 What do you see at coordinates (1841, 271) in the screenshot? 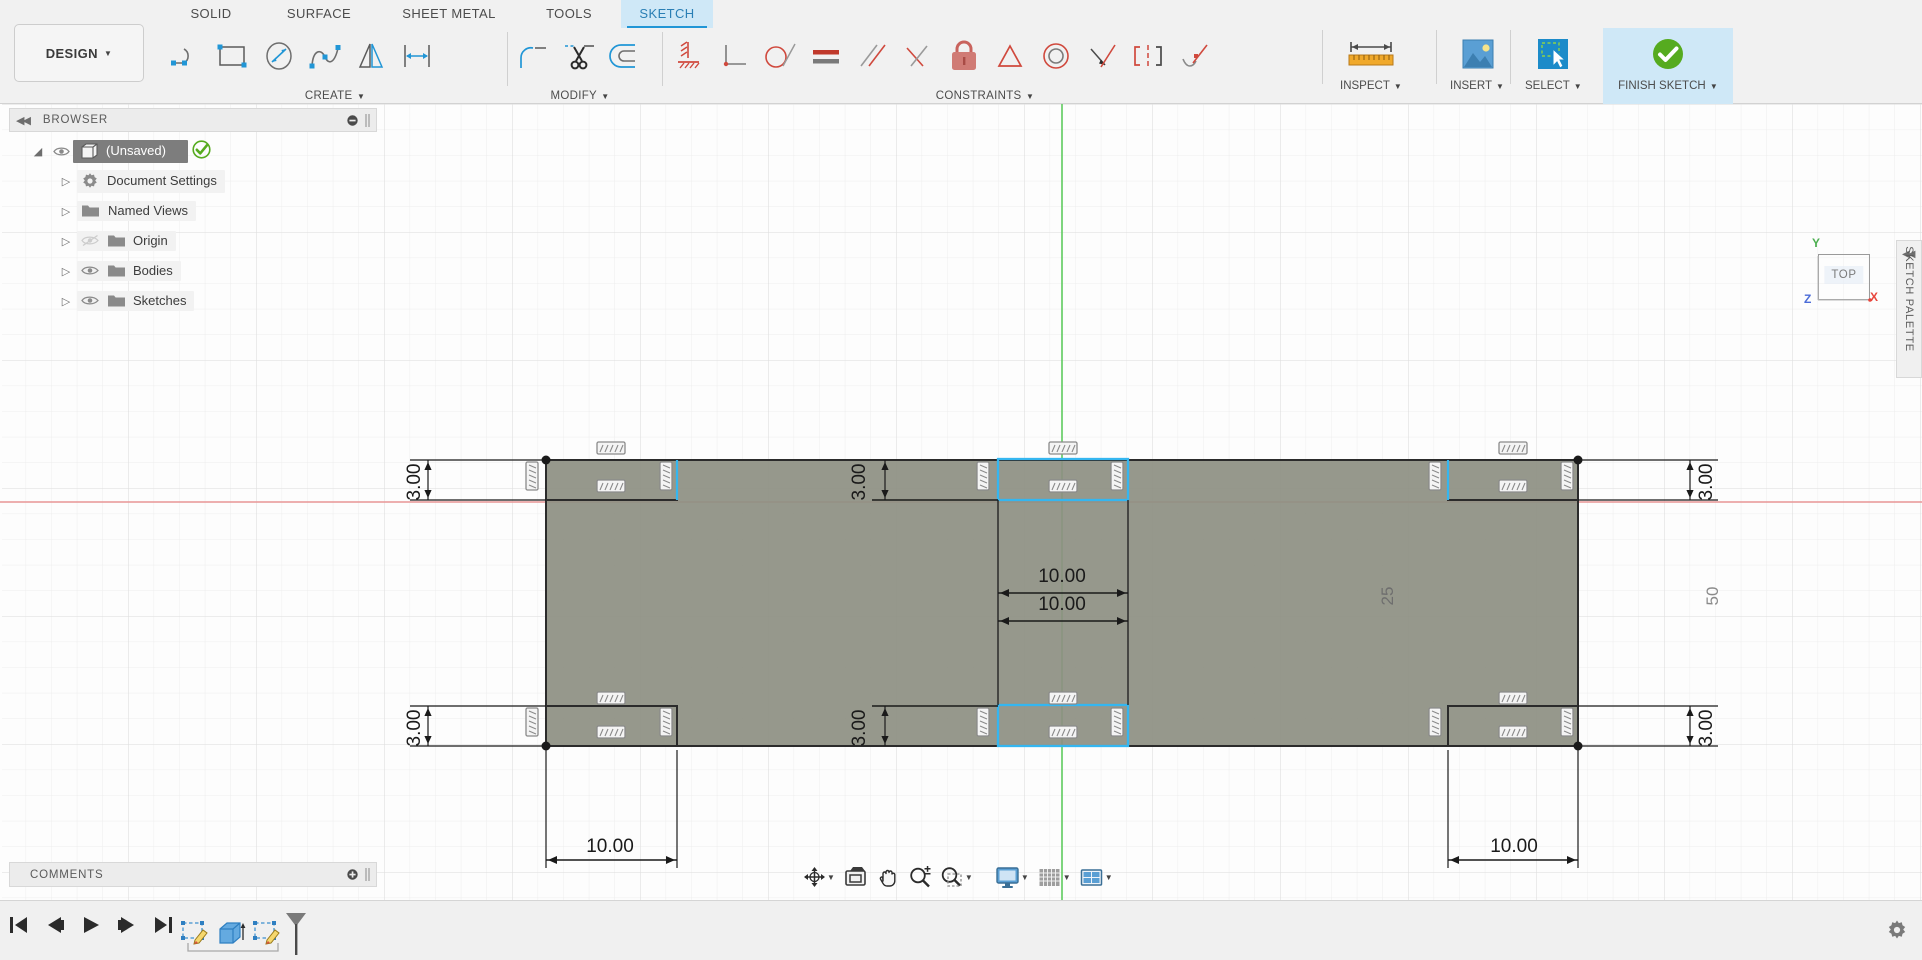
I see `view-cube: TOP Y X Z` at bounding box center [1841, 271].